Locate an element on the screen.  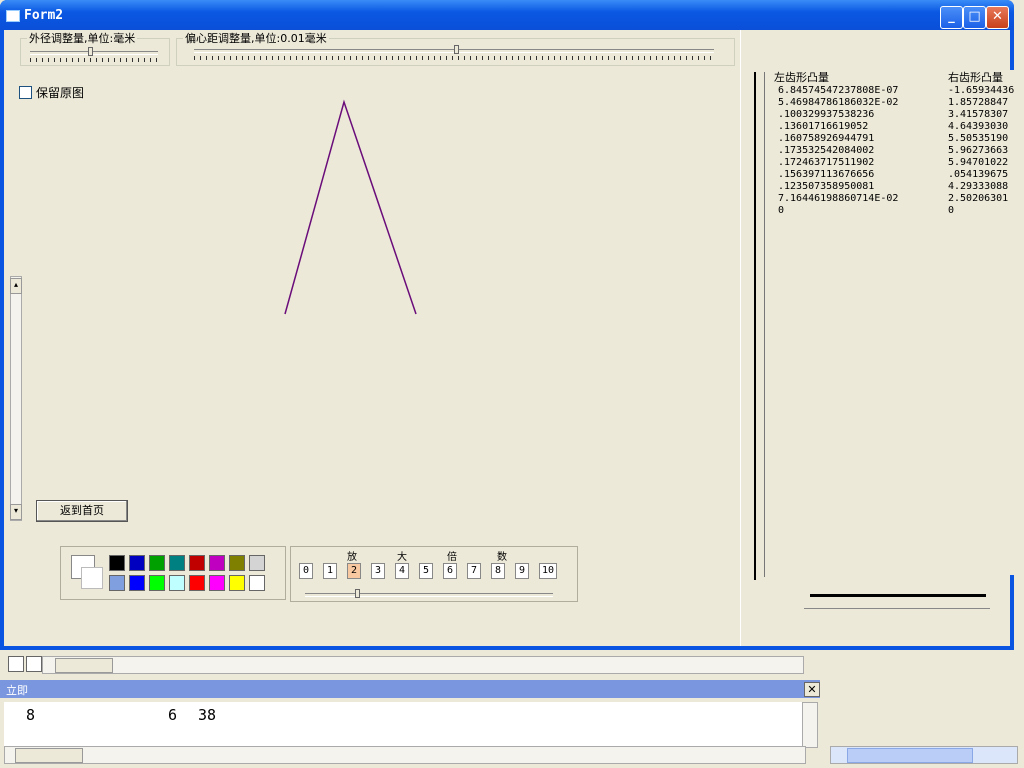
outer-diameter-slider-track is located at coordinates (94, 53).